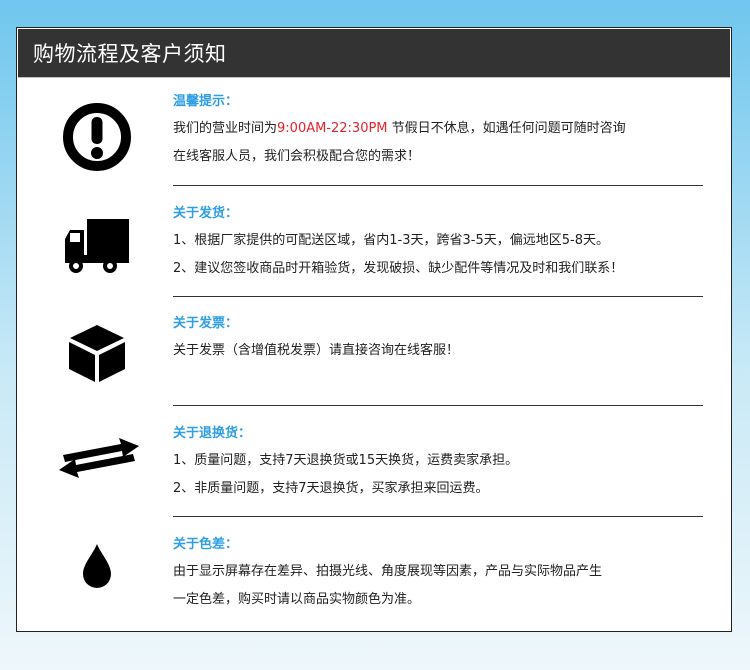  What do you see at coordinates (346, 460) in the screenshot?
I see `section-line: 1、质量问题，支持7天退换货或15天换货，运费卖家承担。` at bounding box center [346, 460].